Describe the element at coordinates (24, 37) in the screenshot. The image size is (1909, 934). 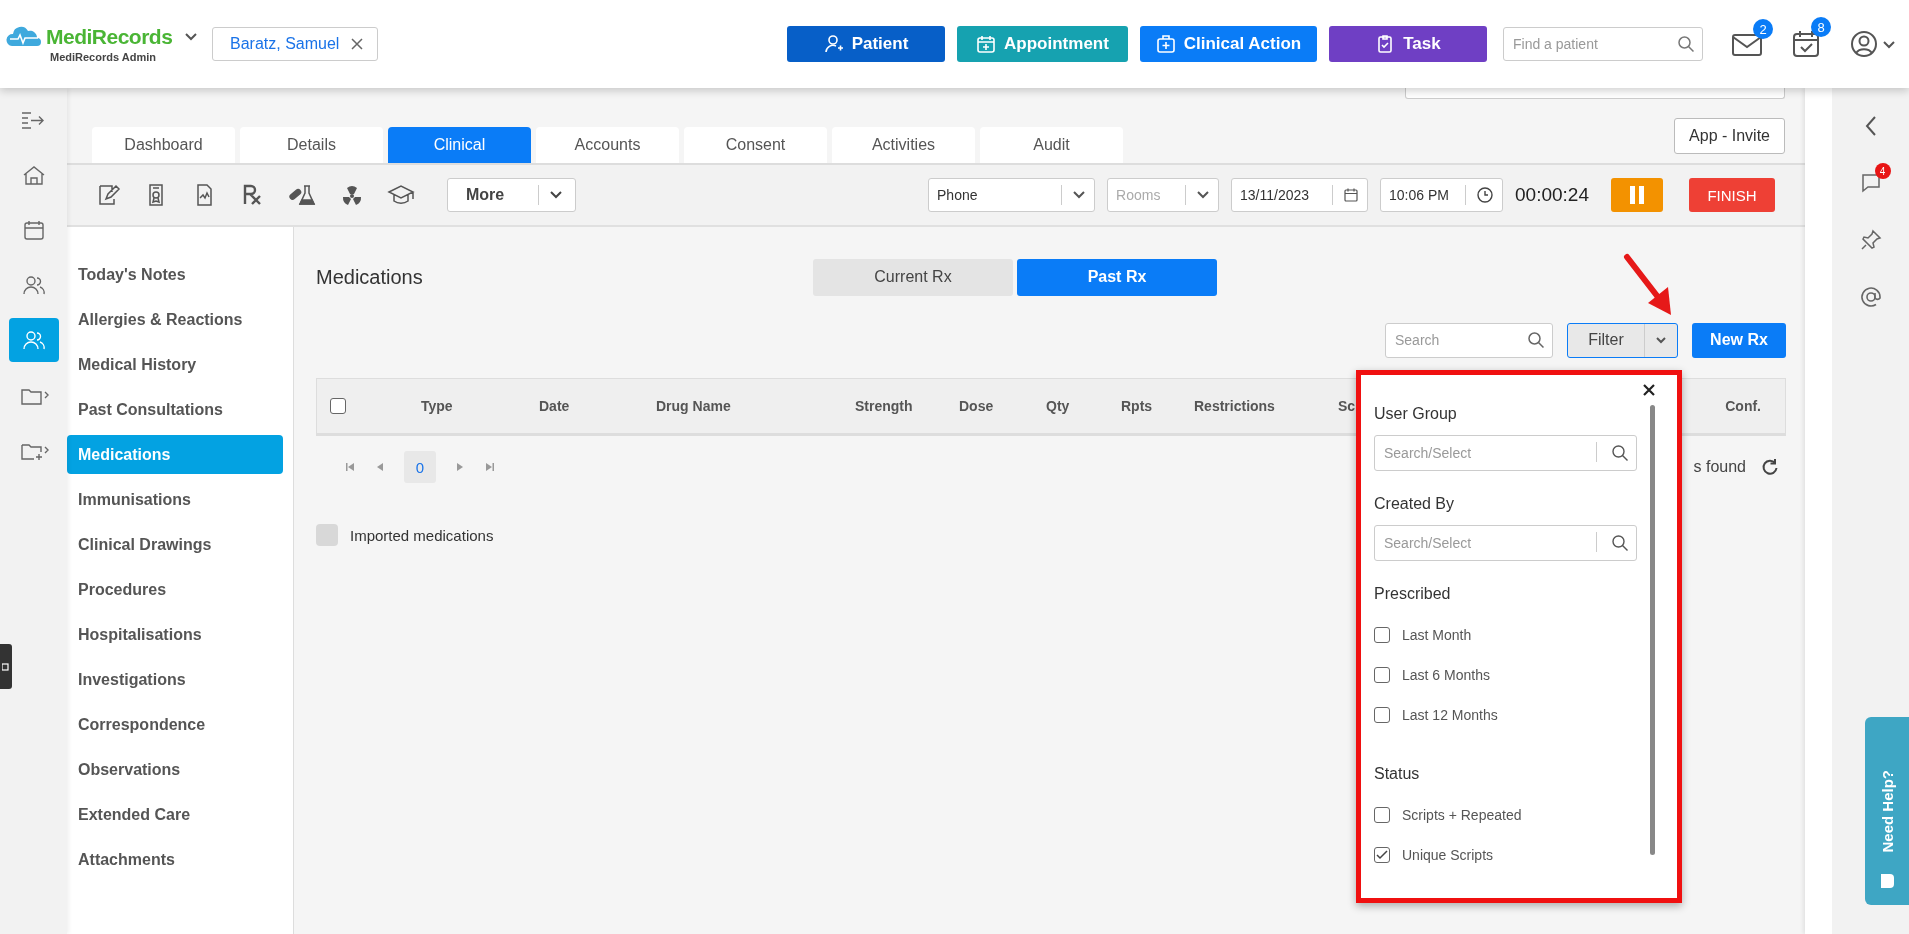
I see `cloud-logo-icon` at that location.